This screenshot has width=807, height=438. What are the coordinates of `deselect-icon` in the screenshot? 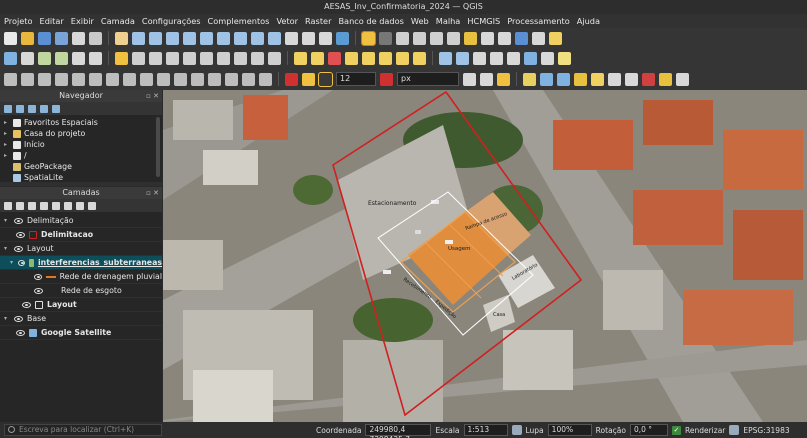 It's located at (436, 38).